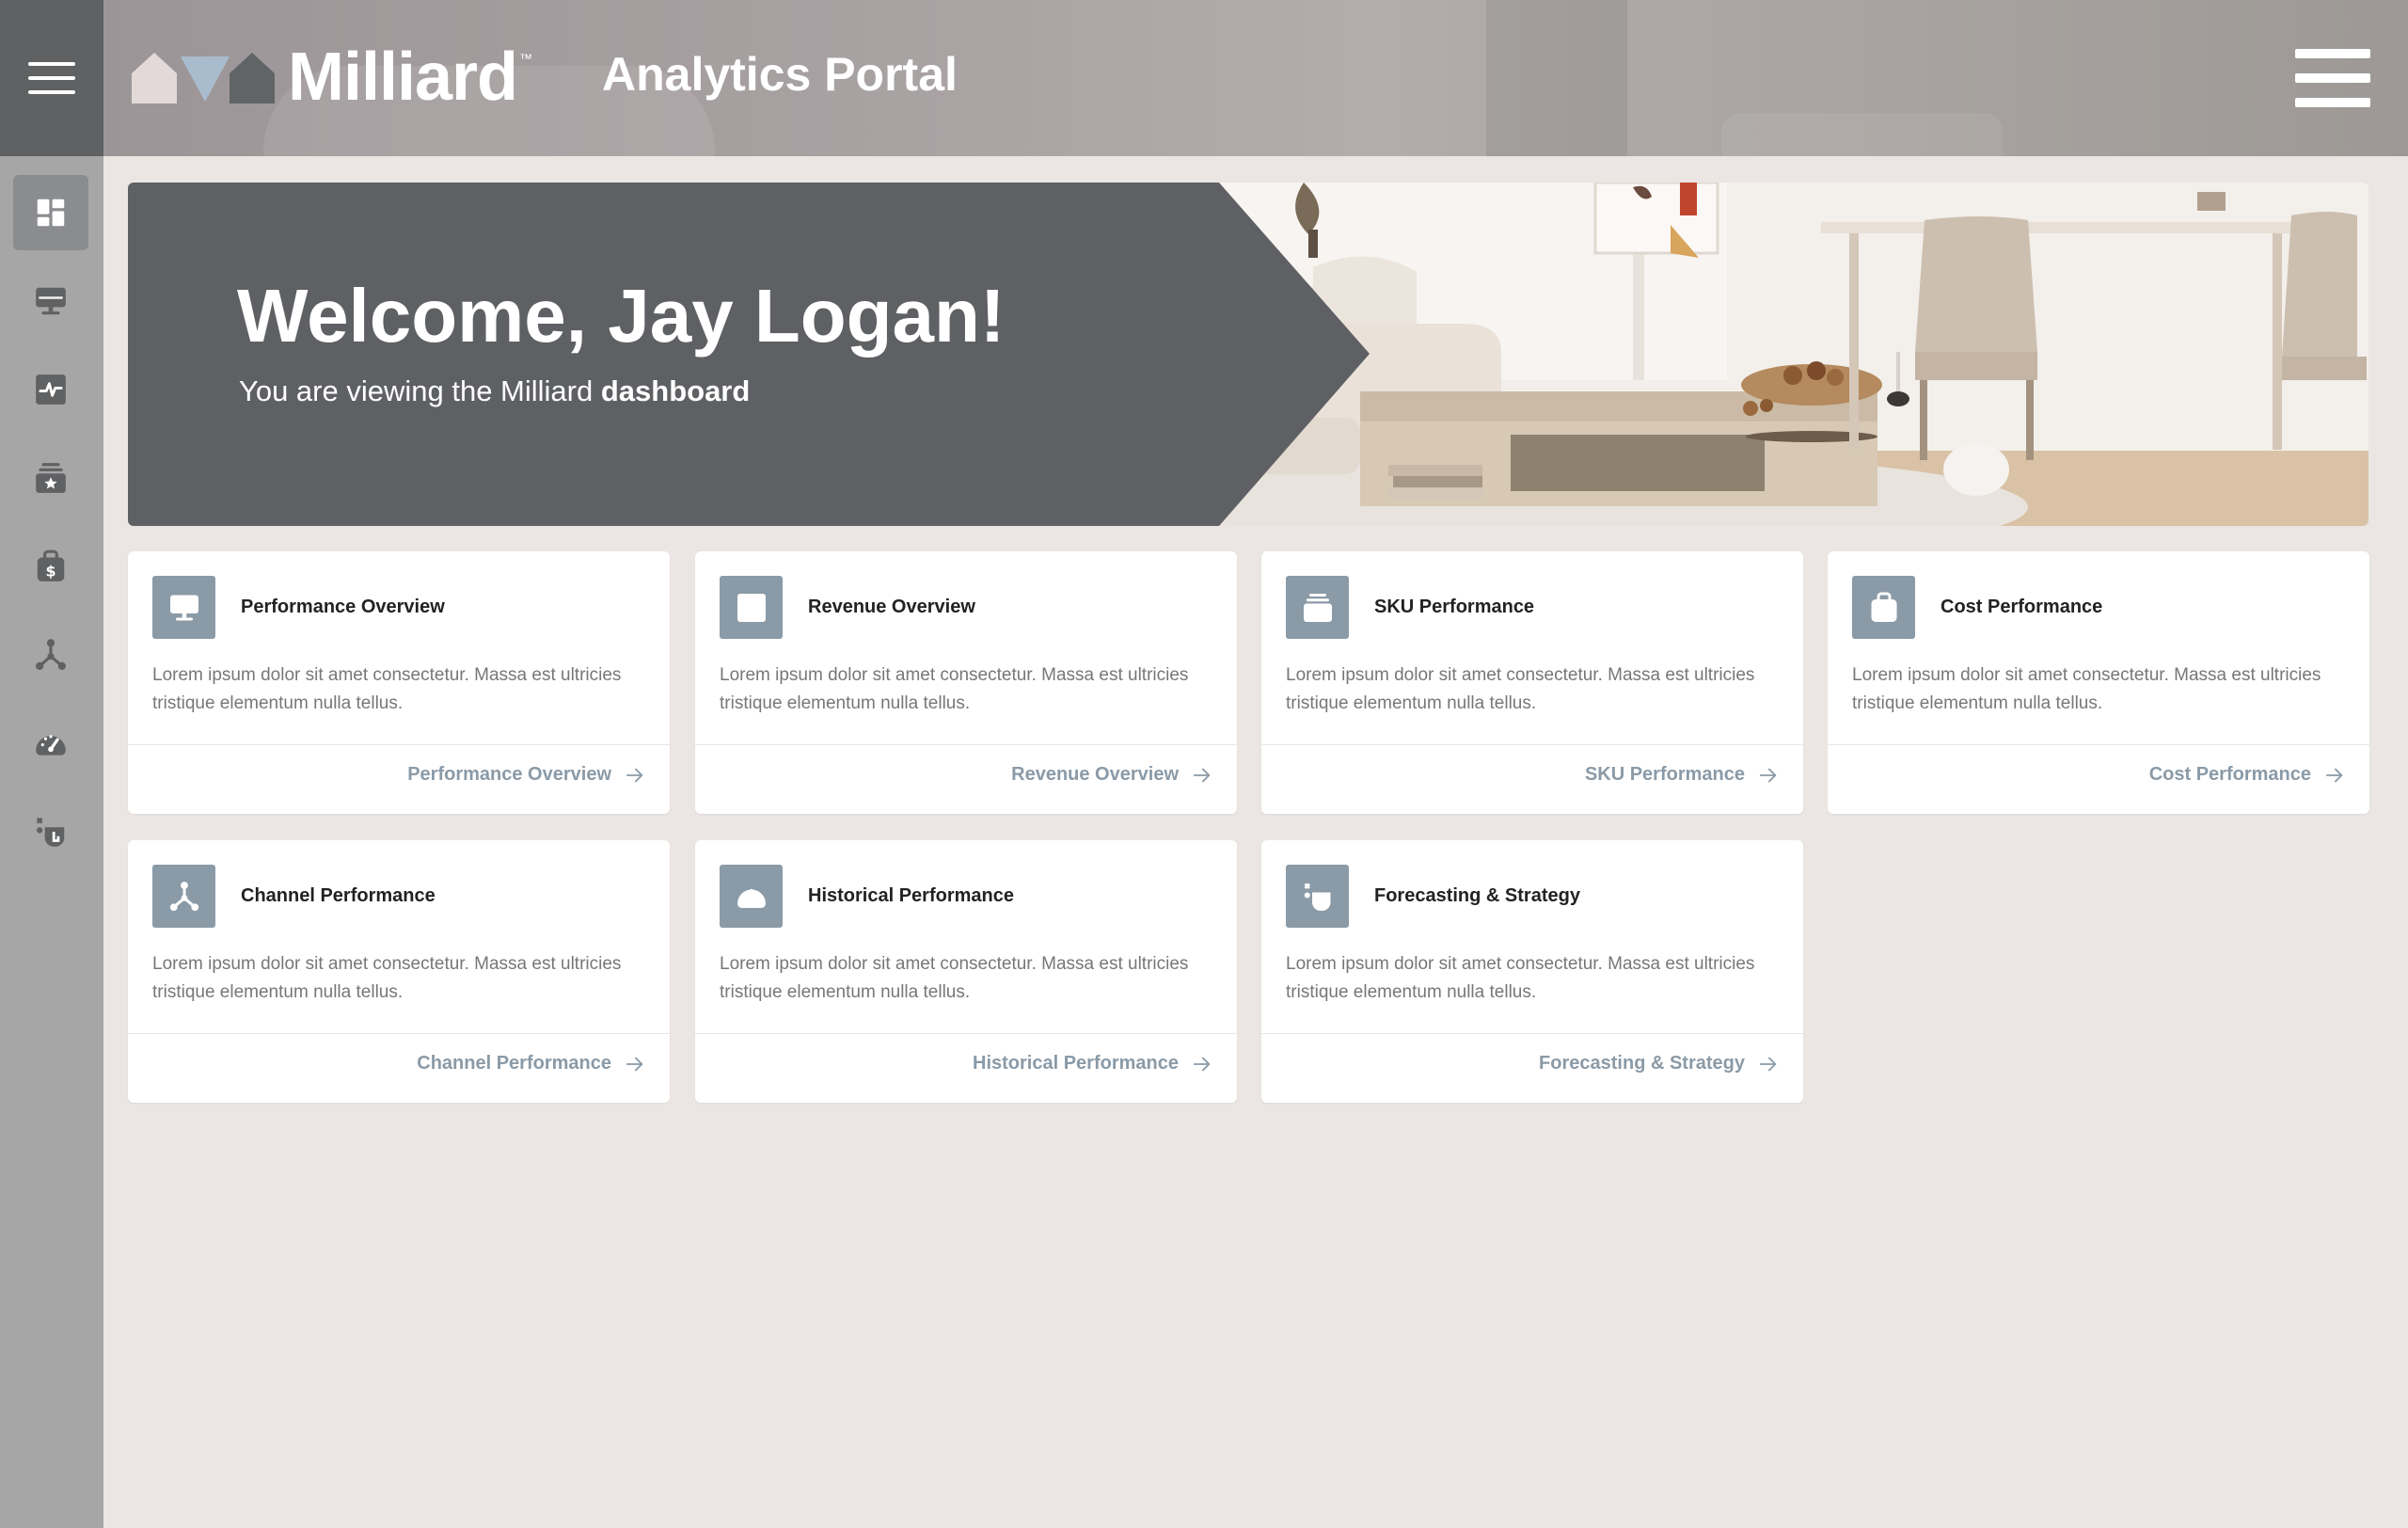  I want to click on card-link-cost-performance: Cost Performance, so click(2247, 775).